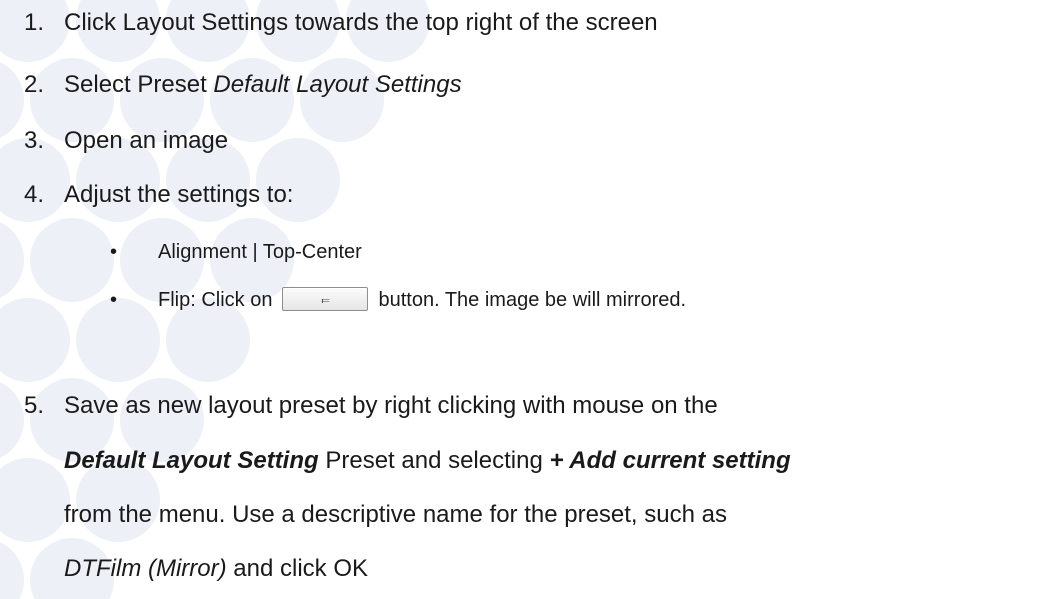  I want to click on step-number: 3., so click(34, 140).